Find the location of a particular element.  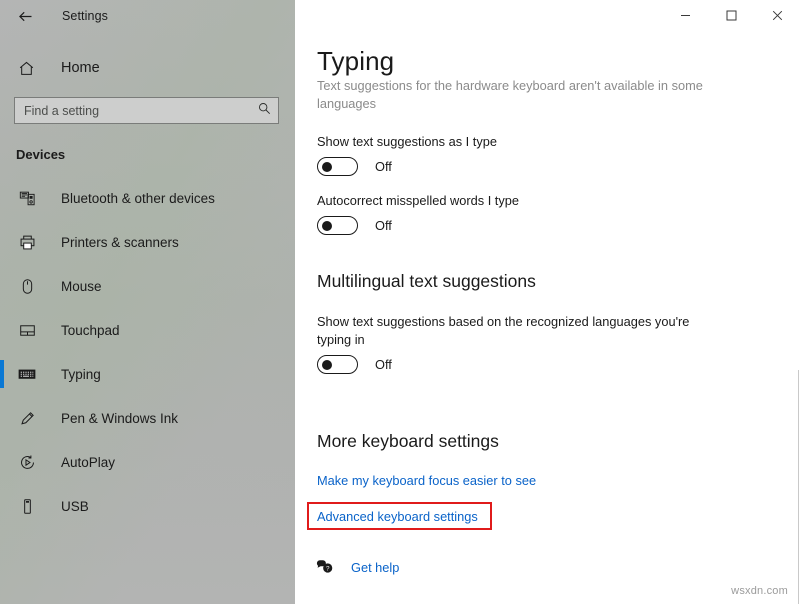

sidebar-item-printers-scanners: Printers & scanners is located at coordinates (147, 242).